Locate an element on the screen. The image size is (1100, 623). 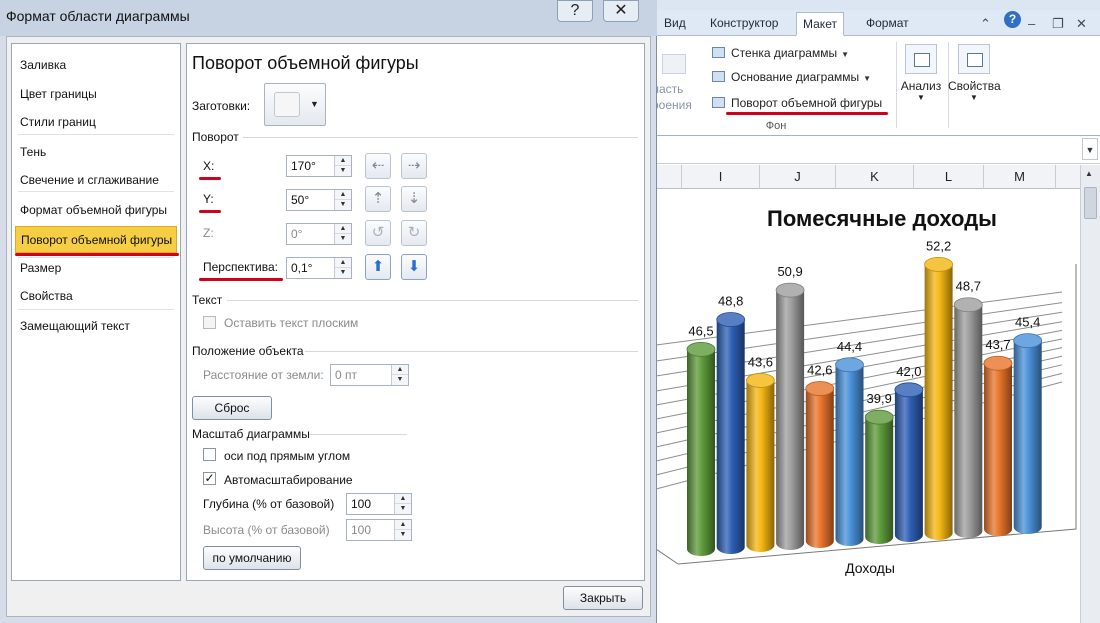
nav-item-alt-text: Замещающий текст is located at coordinates (96, 326).